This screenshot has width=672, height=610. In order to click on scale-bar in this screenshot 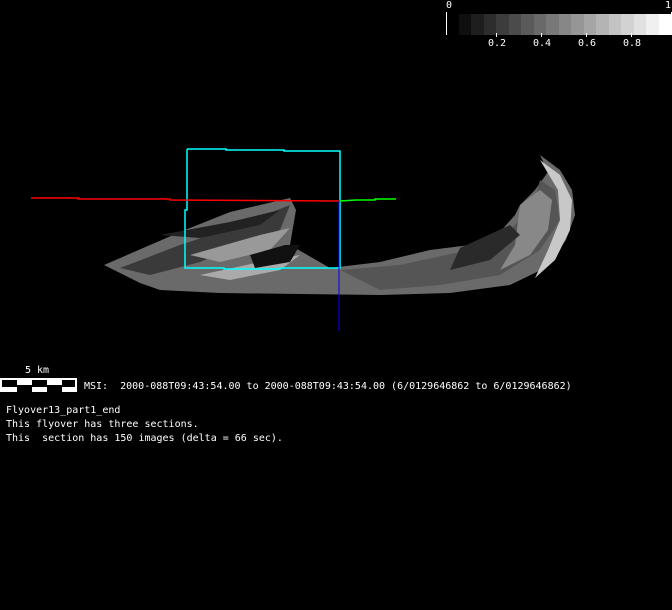, I will do `click(38, 385)`.